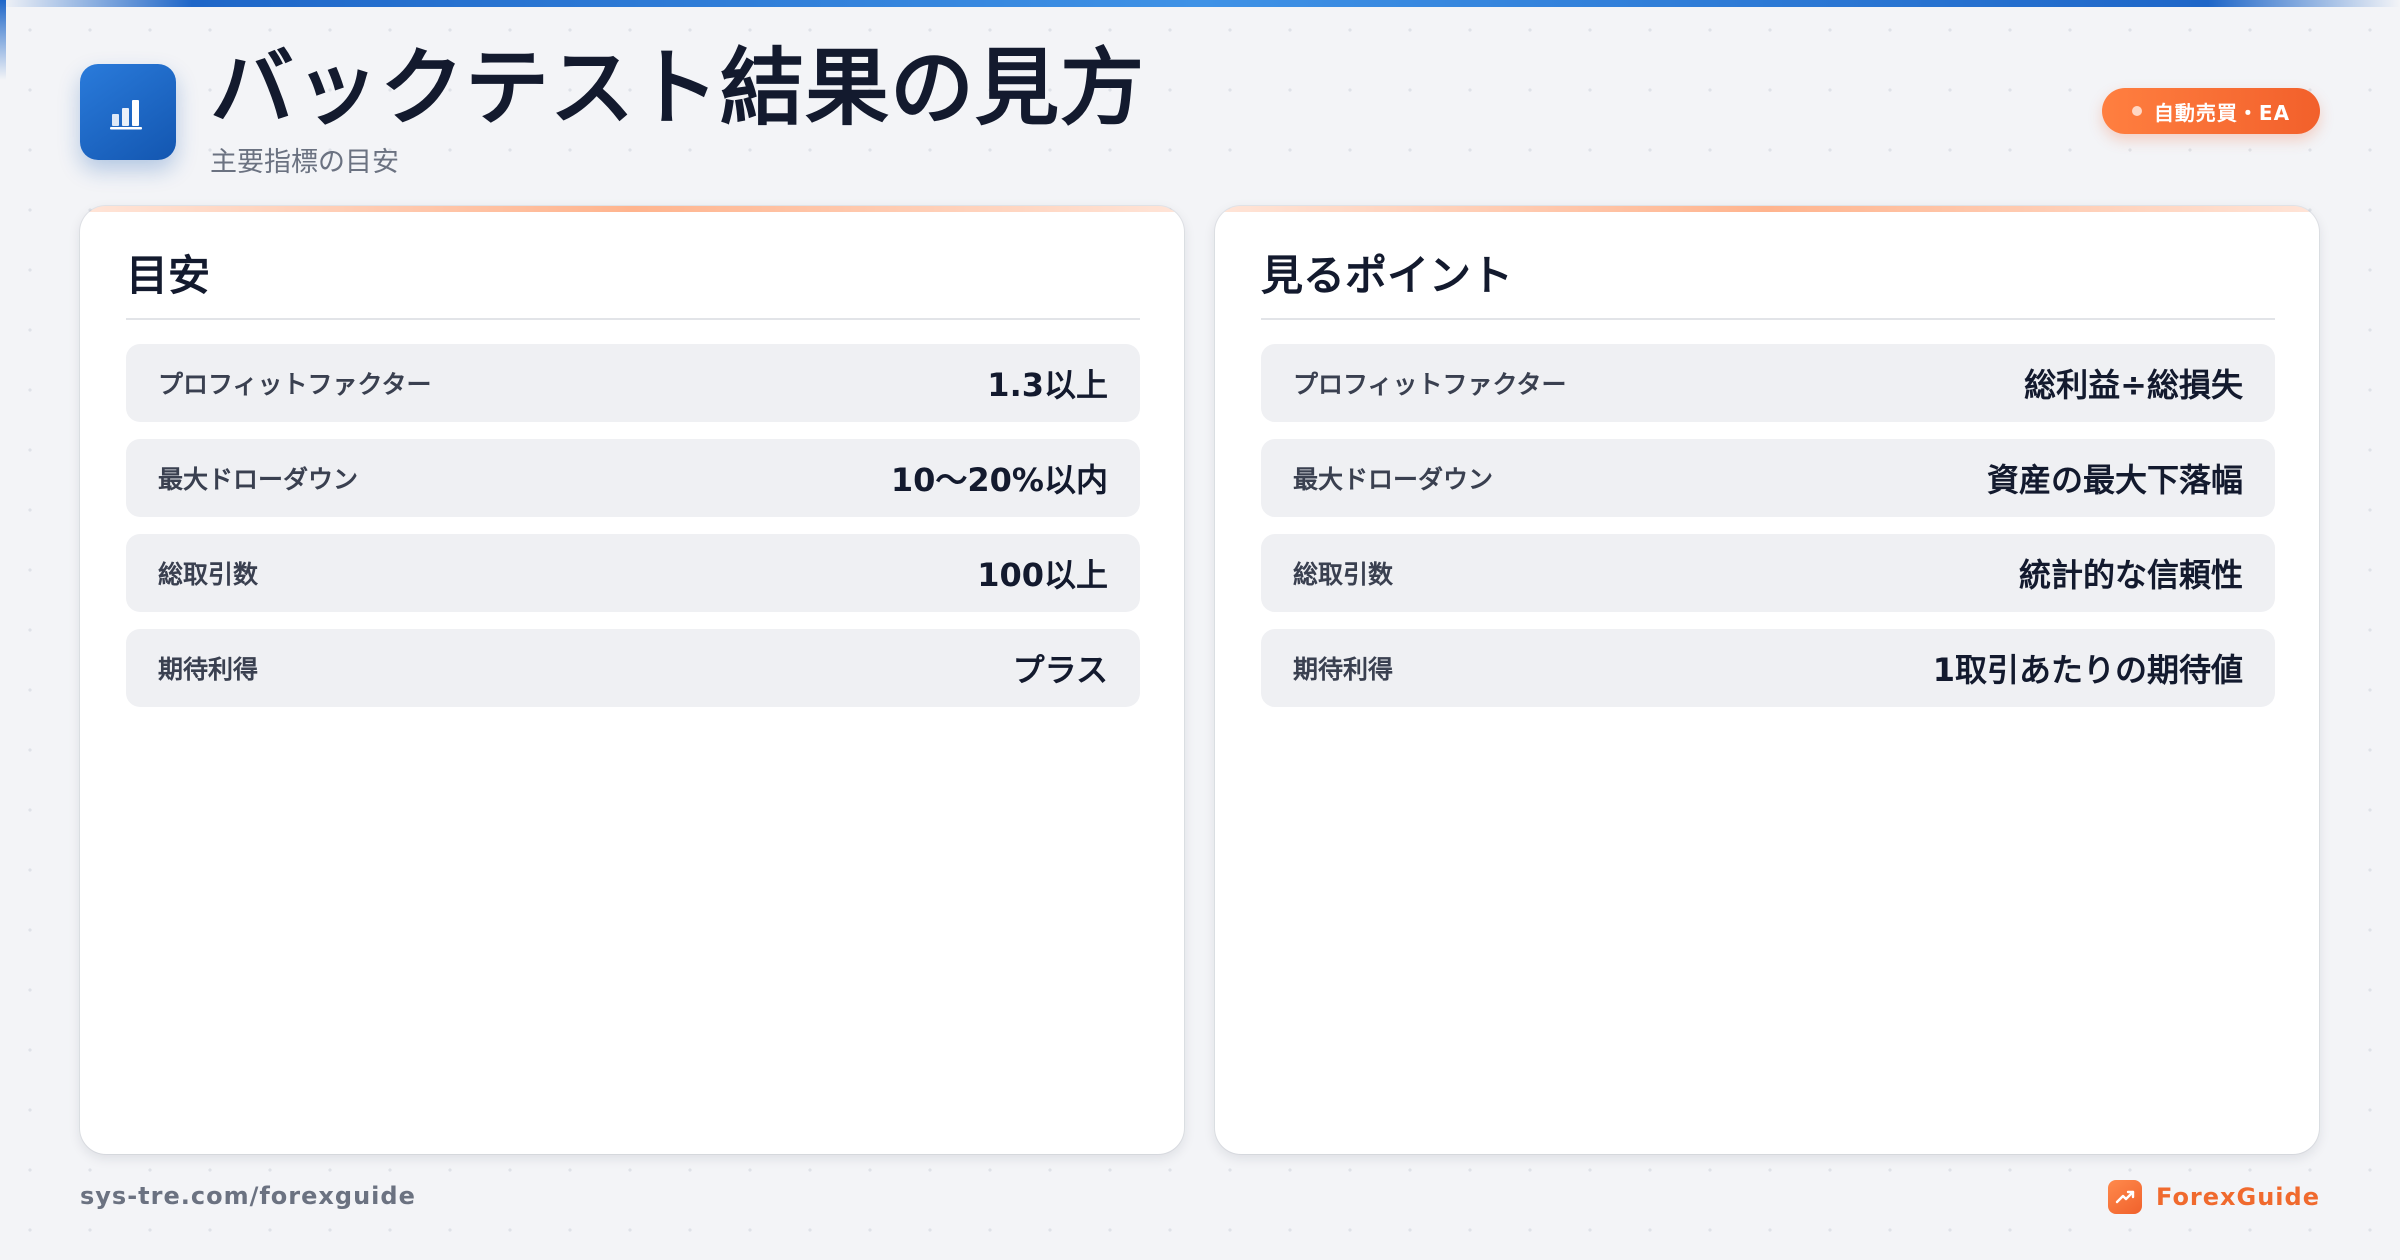  I want to click on metric-value: 1.3以上, so click(1047, 385).